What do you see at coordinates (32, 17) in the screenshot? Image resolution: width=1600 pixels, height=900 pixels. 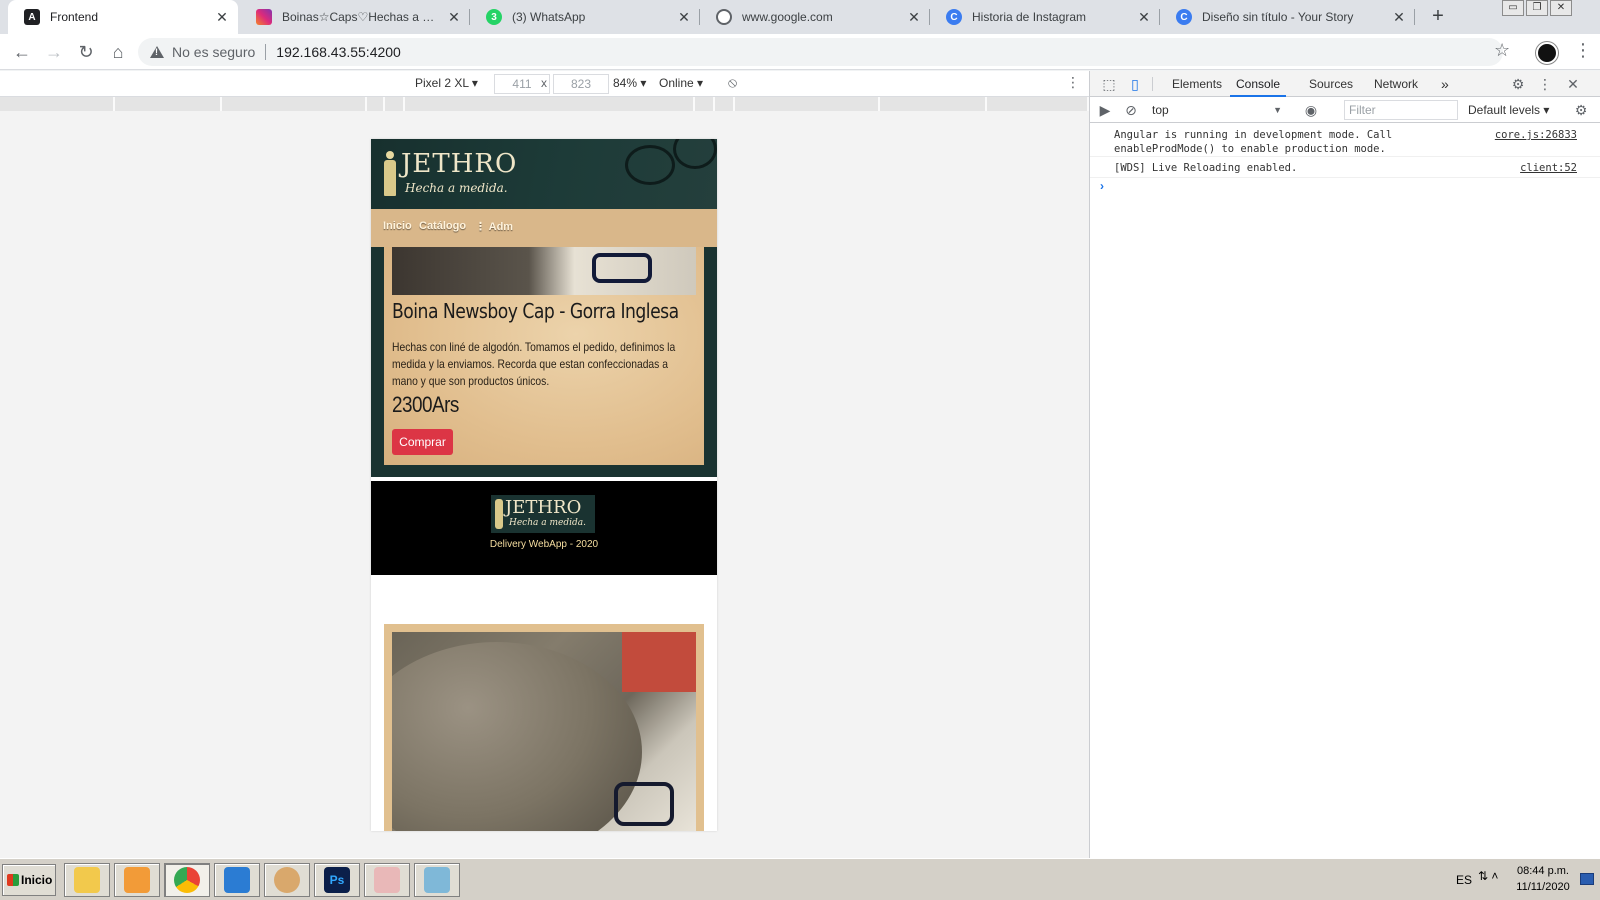 I see `angular-icon: A` at bounding box center [32, 17].